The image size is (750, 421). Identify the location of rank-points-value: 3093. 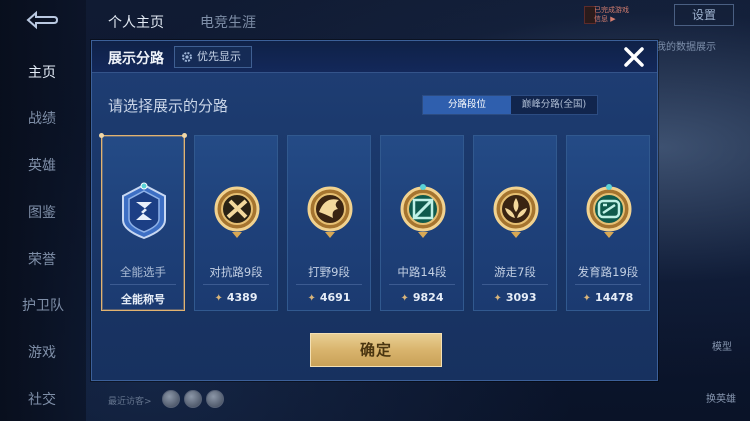
(521, 297).